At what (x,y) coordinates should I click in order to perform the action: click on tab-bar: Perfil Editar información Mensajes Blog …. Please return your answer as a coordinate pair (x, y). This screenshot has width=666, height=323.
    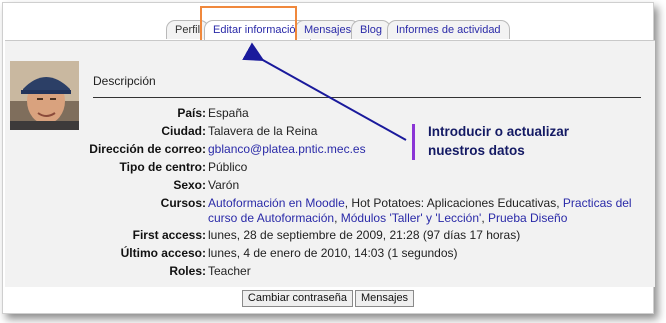
    Looking at the image, I should click on (328, 29).